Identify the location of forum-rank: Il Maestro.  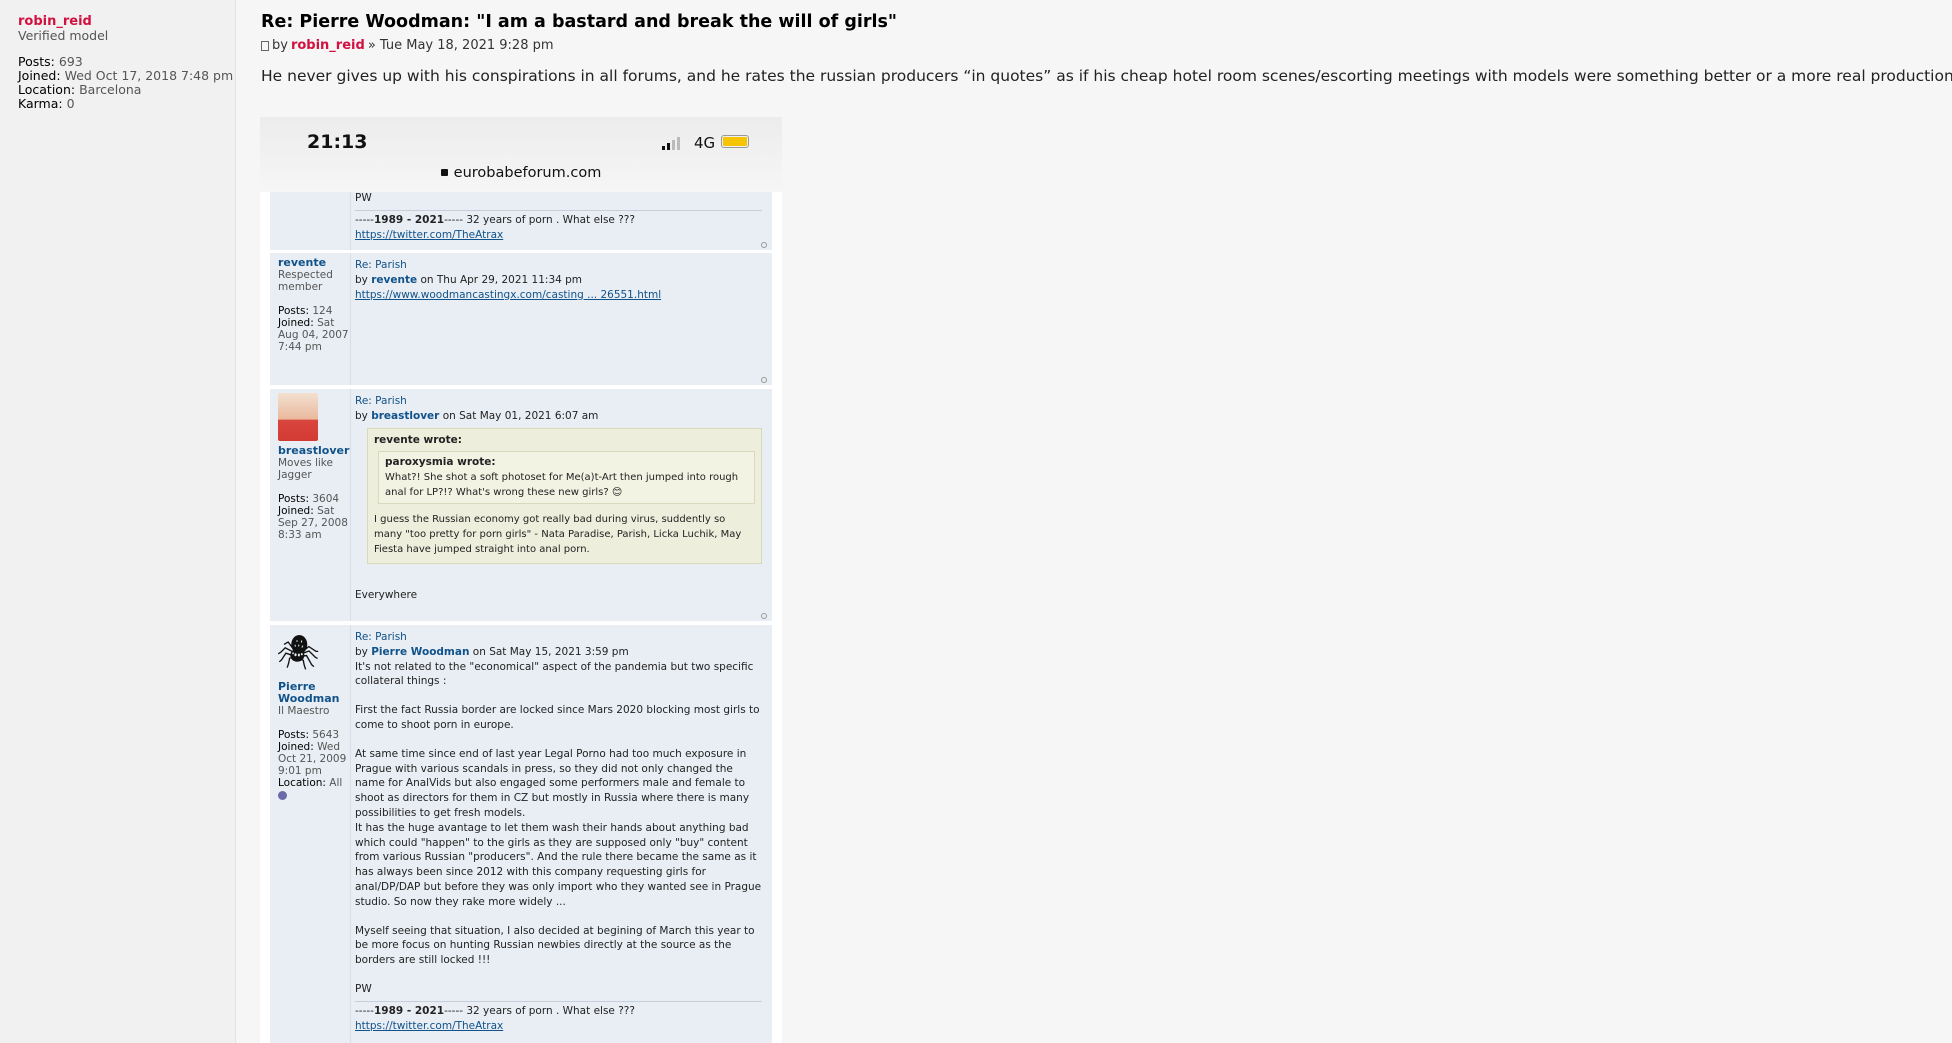
(304, 711).